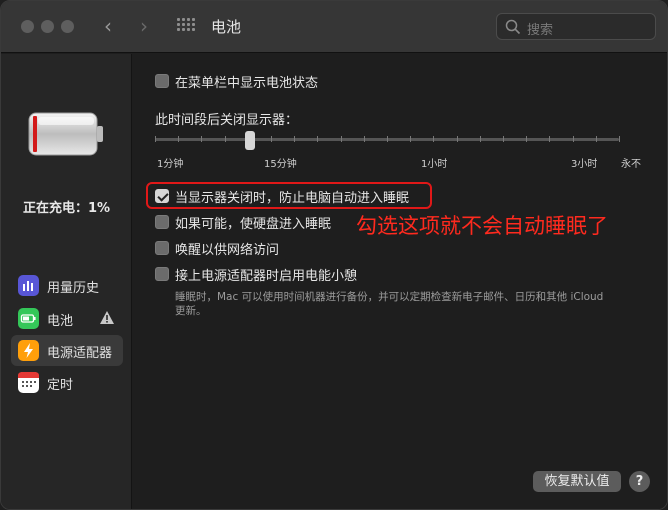 Image resolution: width=668 pixels, height=510 pixels. What do you see at coordinates (639, 481) in the screenshot?
I see `help-button: ?` at bounding box center [639, 481].